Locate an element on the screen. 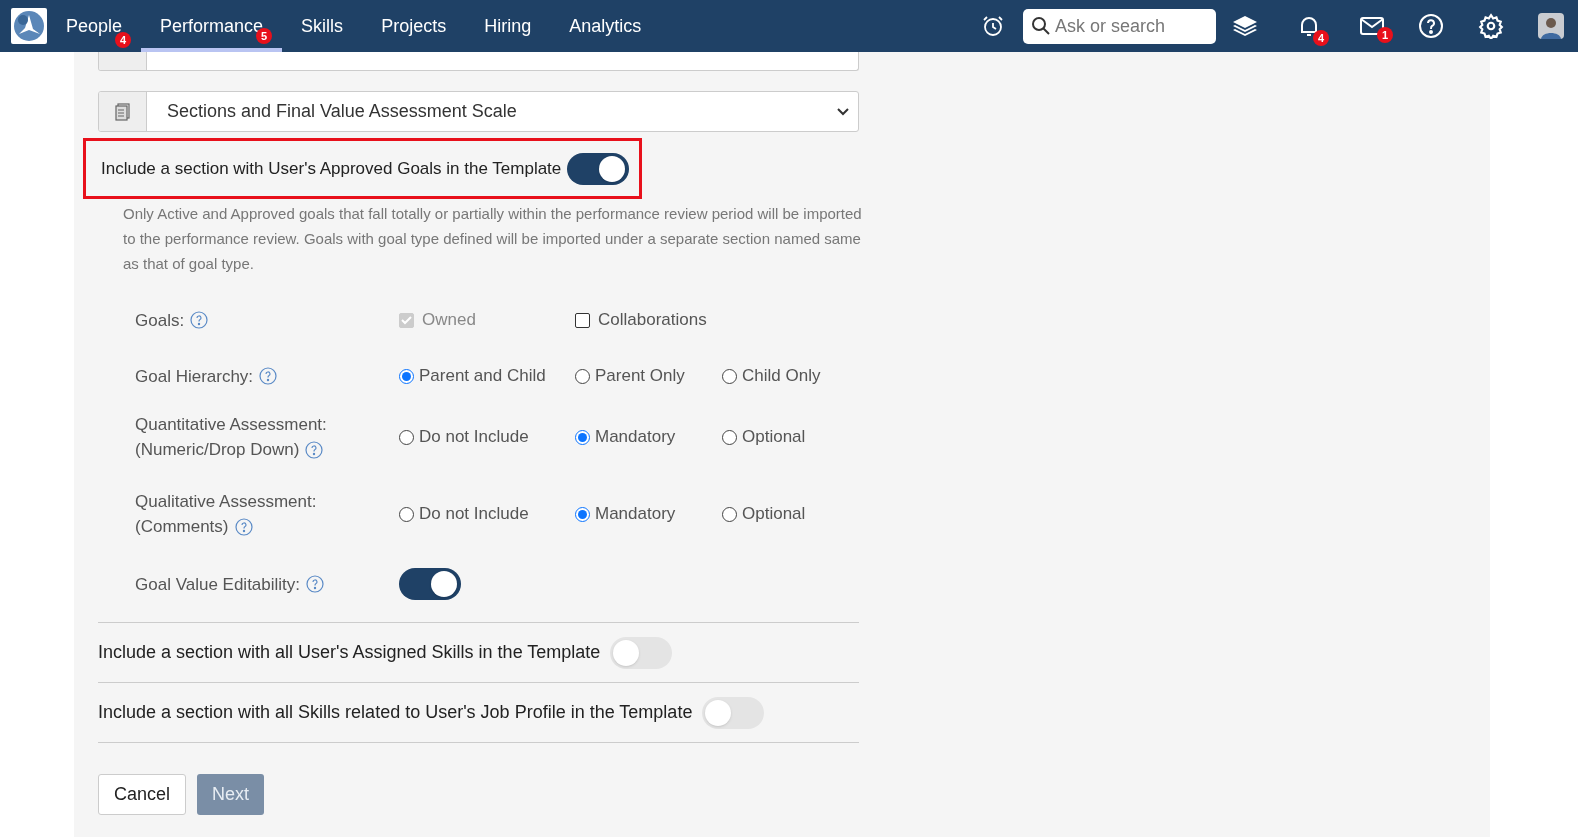 This screenshot has height=837, width=1578. nav-tab: Projects is located at coordinates (414, 26).